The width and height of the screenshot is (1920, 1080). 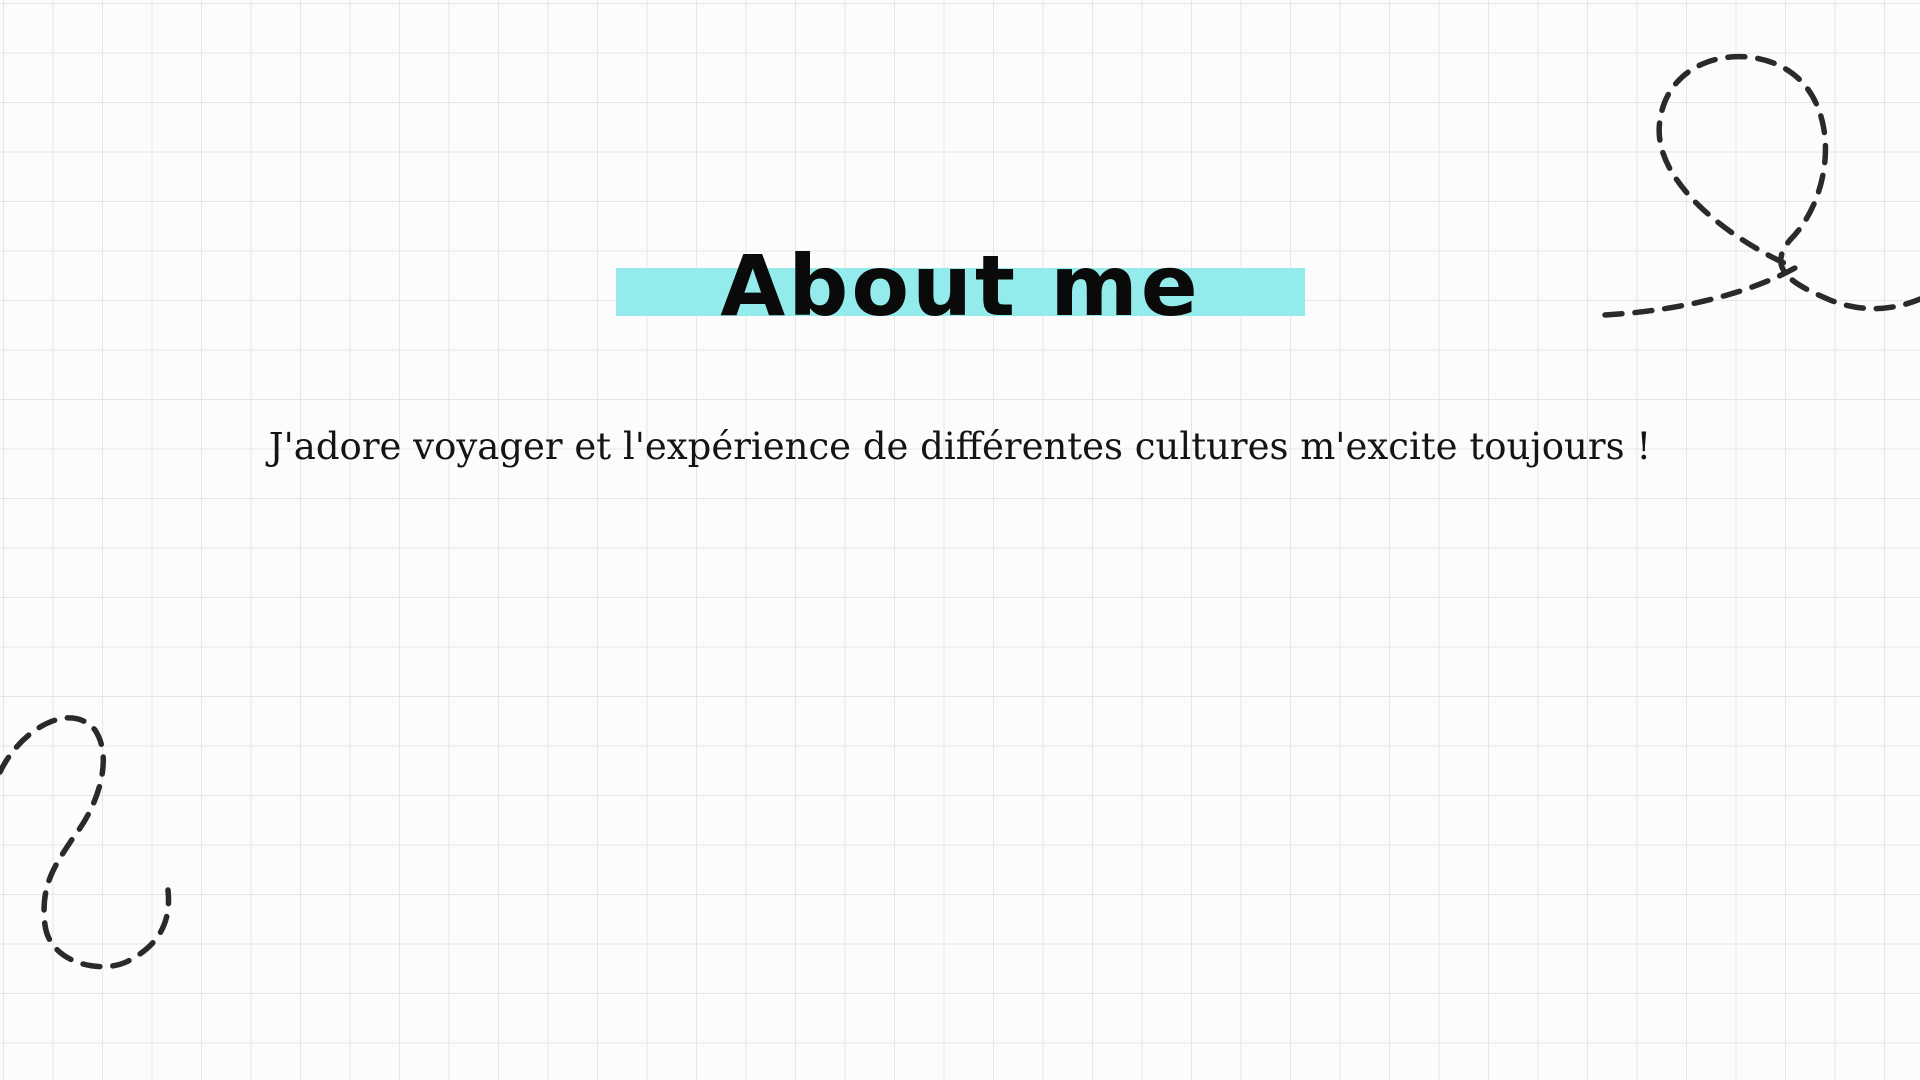 What do you see at coordinates (86, 842) in the screenshot?
I see `dashed-squiggle-doodle-bottom-left` at bounding box center [86, 842].